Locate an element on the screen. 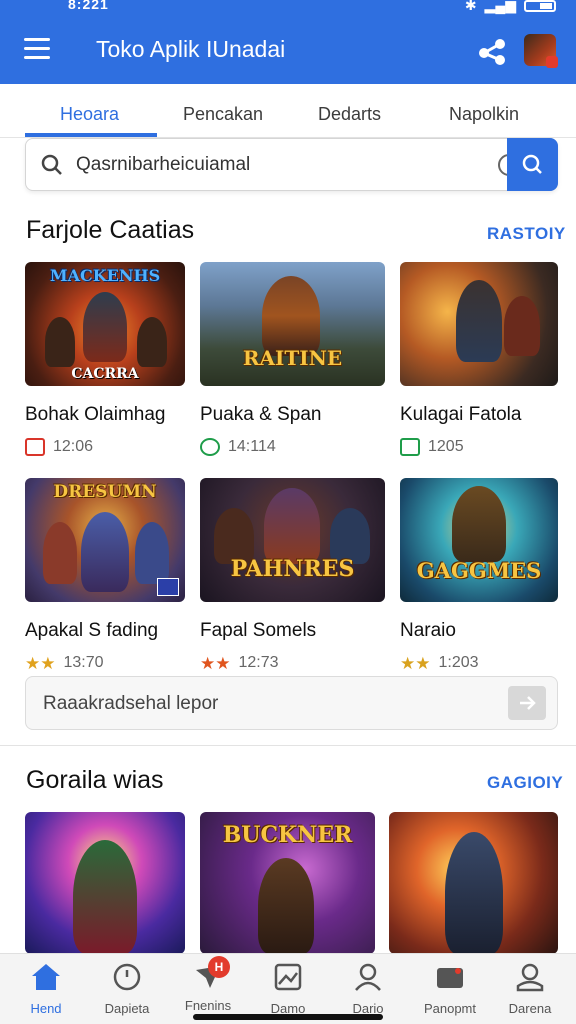 The width and height of the screenshot is (576, 1024). game-banner-bottom: PAHNRES is located at coordinates (292, 569).